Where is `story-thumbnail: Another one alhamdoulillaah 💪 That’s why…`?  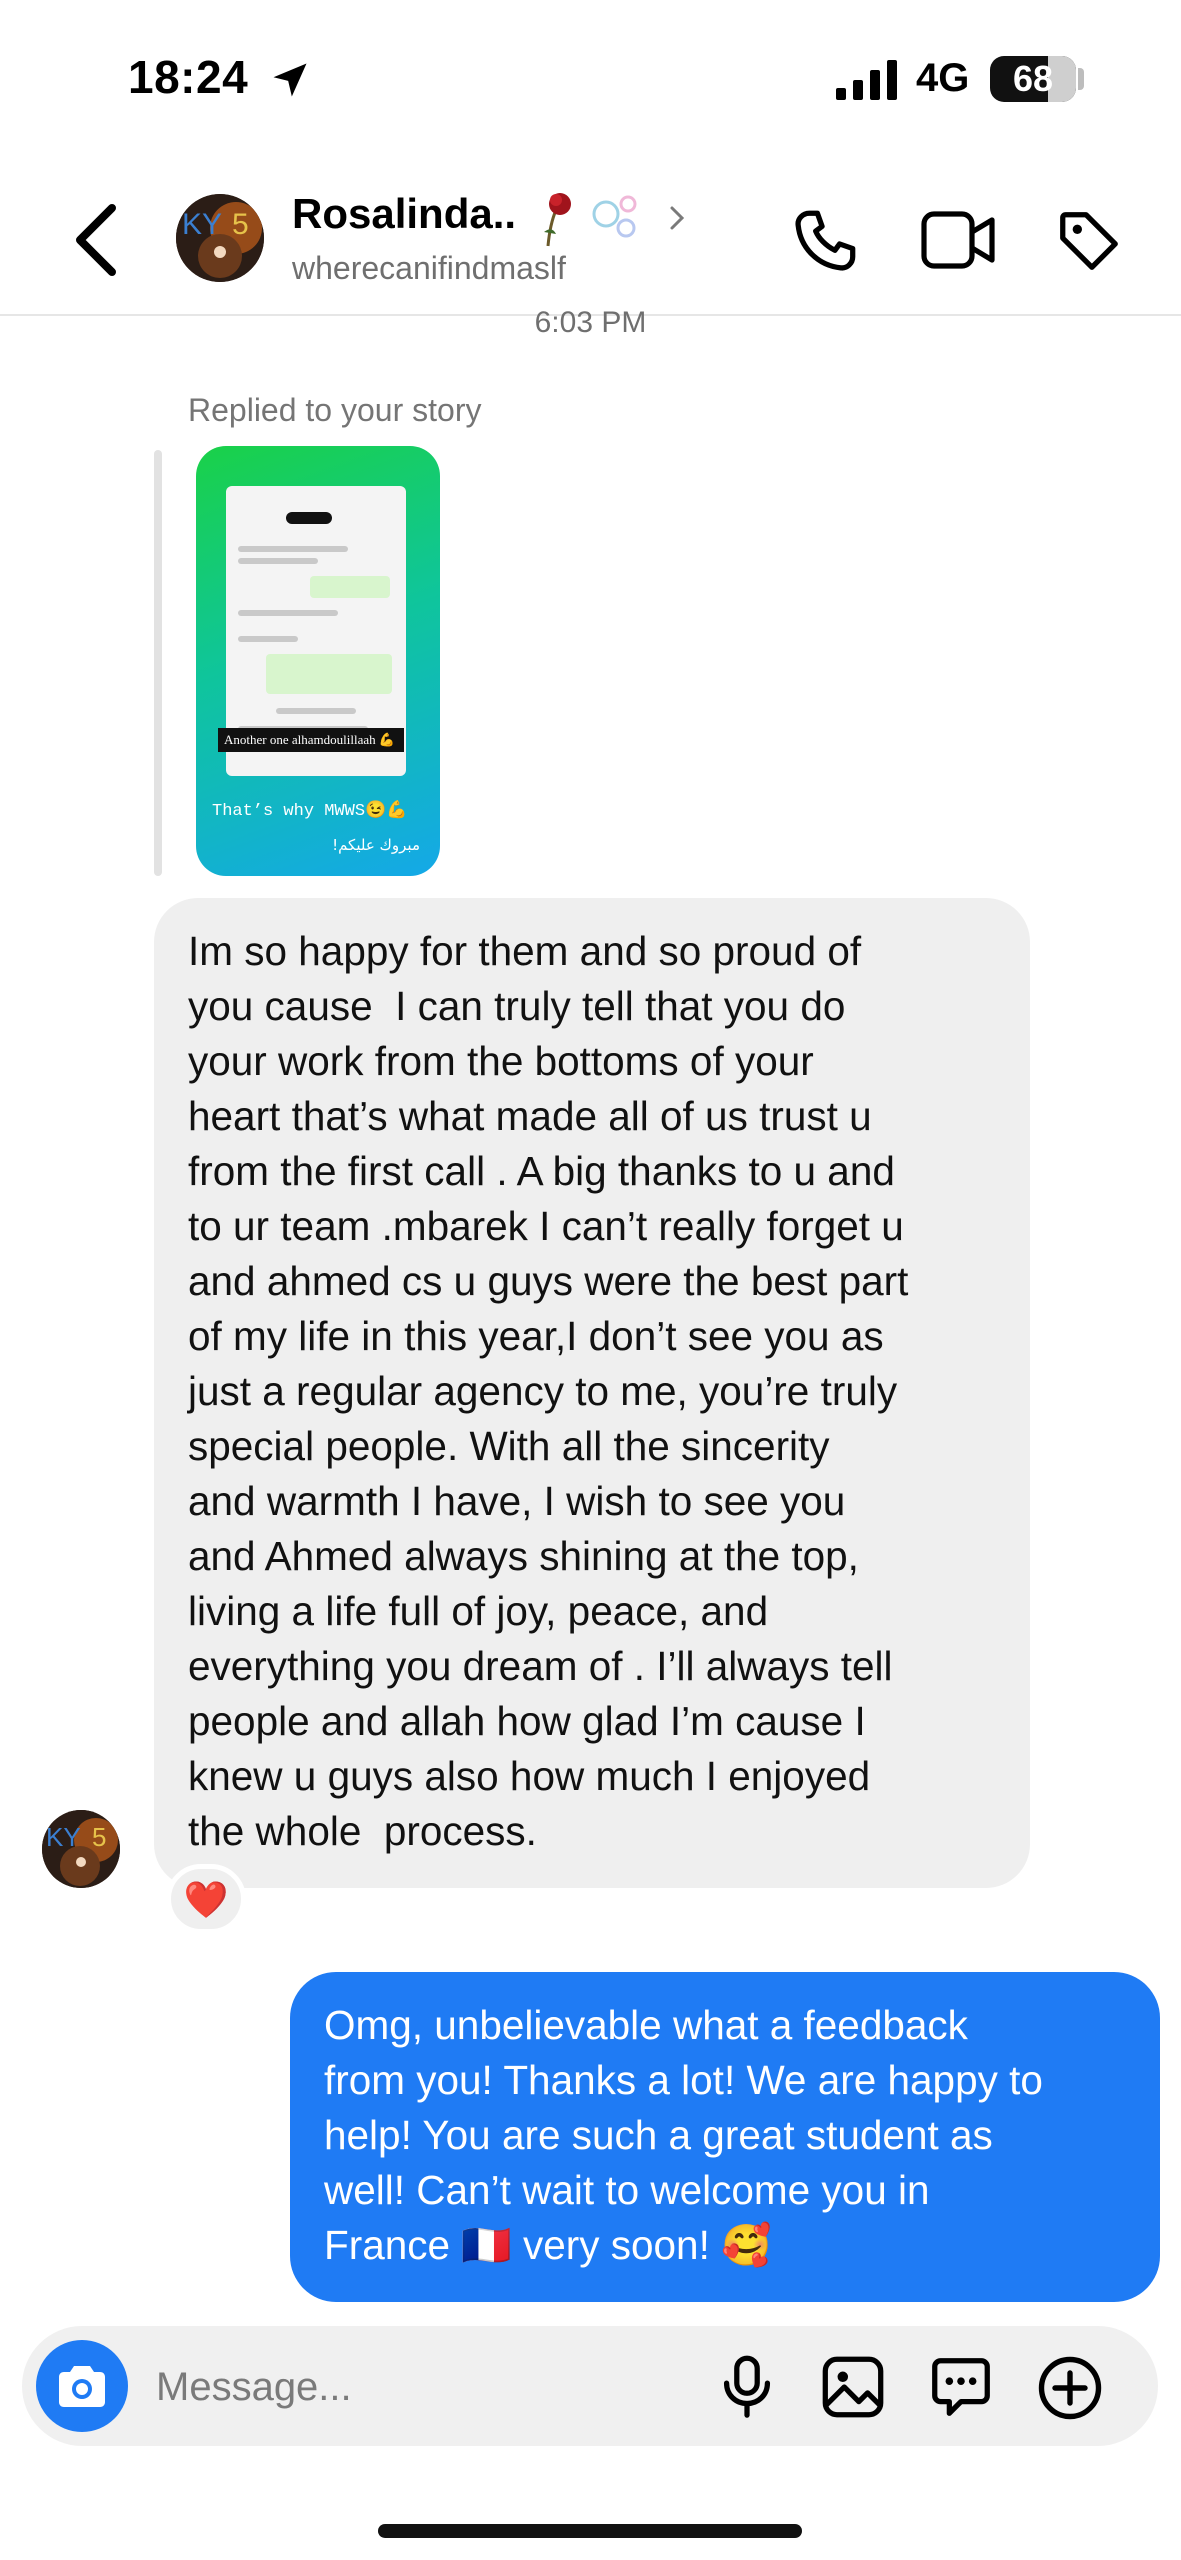 story-thumbnail: Another one alhamdoulillaah 💪 That’s why… is located at coordinates (318, 661).